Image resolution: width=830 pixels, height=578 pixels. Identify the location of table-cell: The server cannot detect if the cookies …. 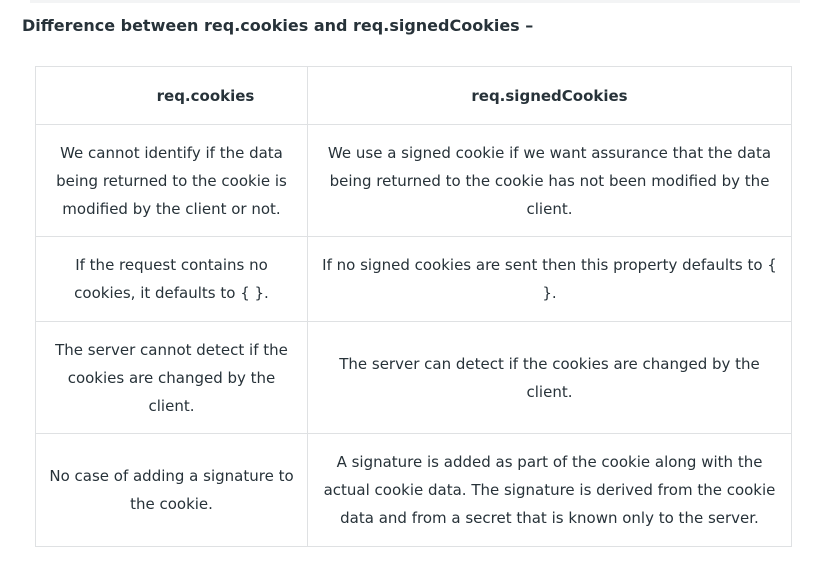
(171, 377).